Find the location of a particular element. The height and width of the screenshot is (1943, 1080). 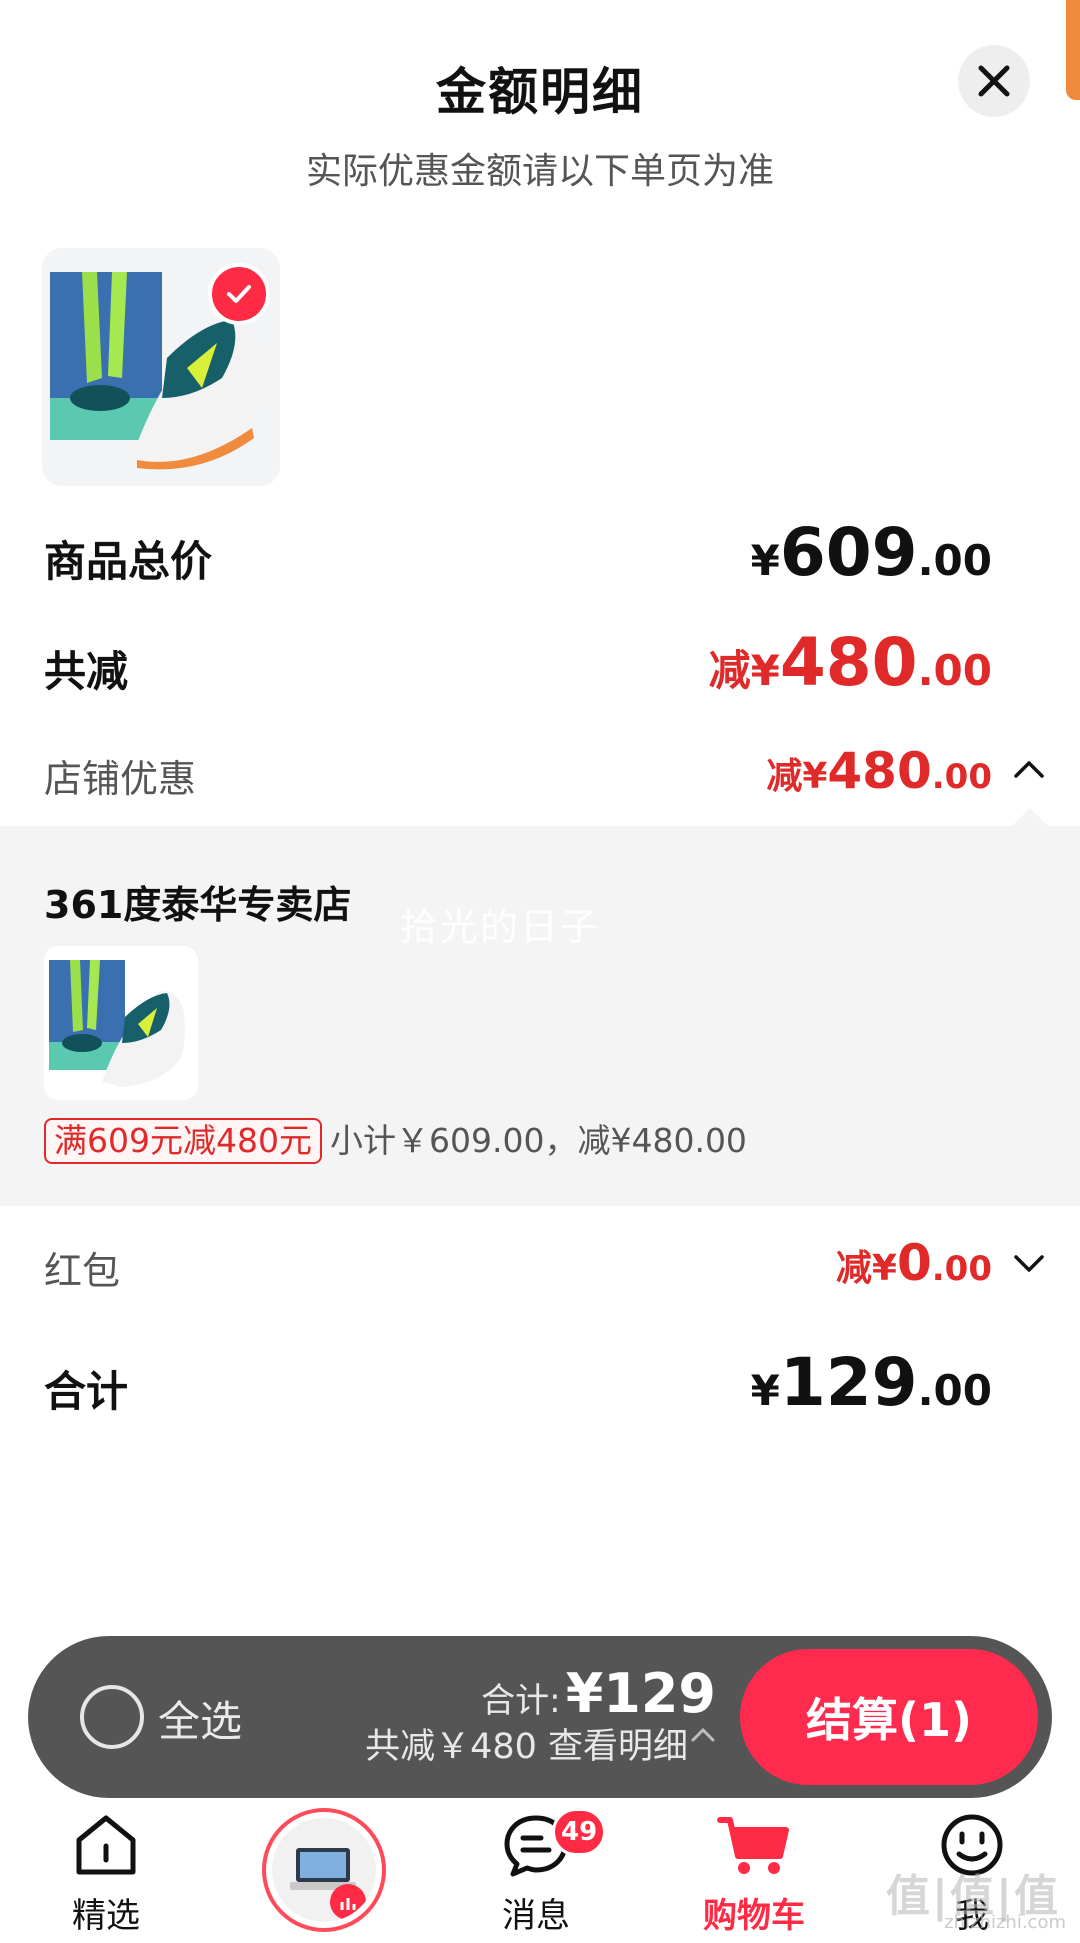

store-discount-value: 减¥480.00 is located at coordinates (879, 771).